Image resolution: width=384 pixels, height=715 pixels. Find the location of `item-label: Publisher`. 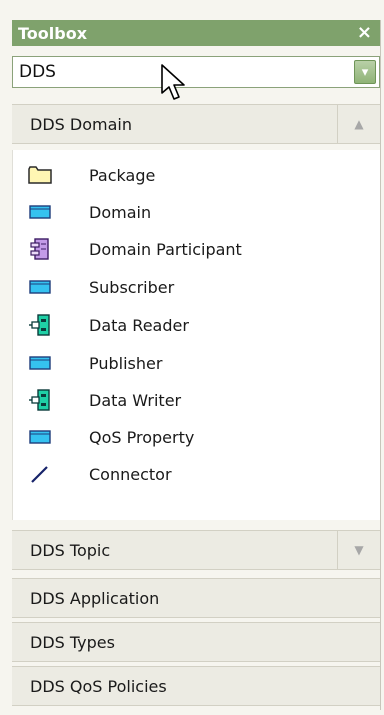

item-label: Publisher is located at coordinates (126, 363).